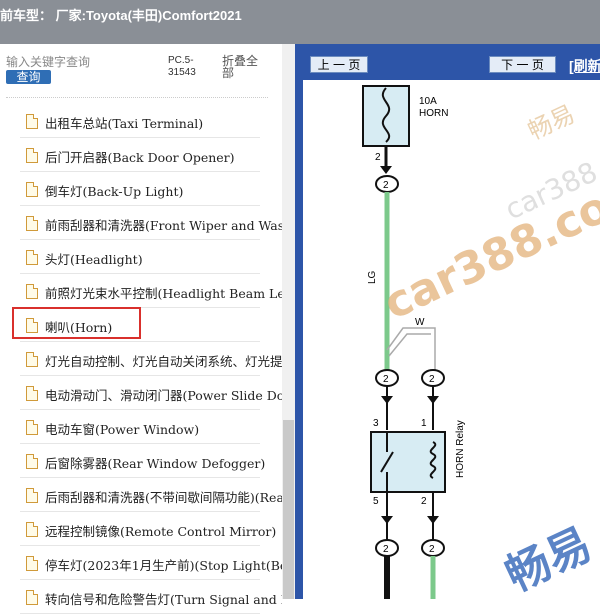 This screenshot has width=600, height=614. What do you see at coordinates (121, 15) in the screenshot?
I see `window-title: 前车型： 厂家:Toyota(丰田)Comfort2021` at bounding box center [121, 15].